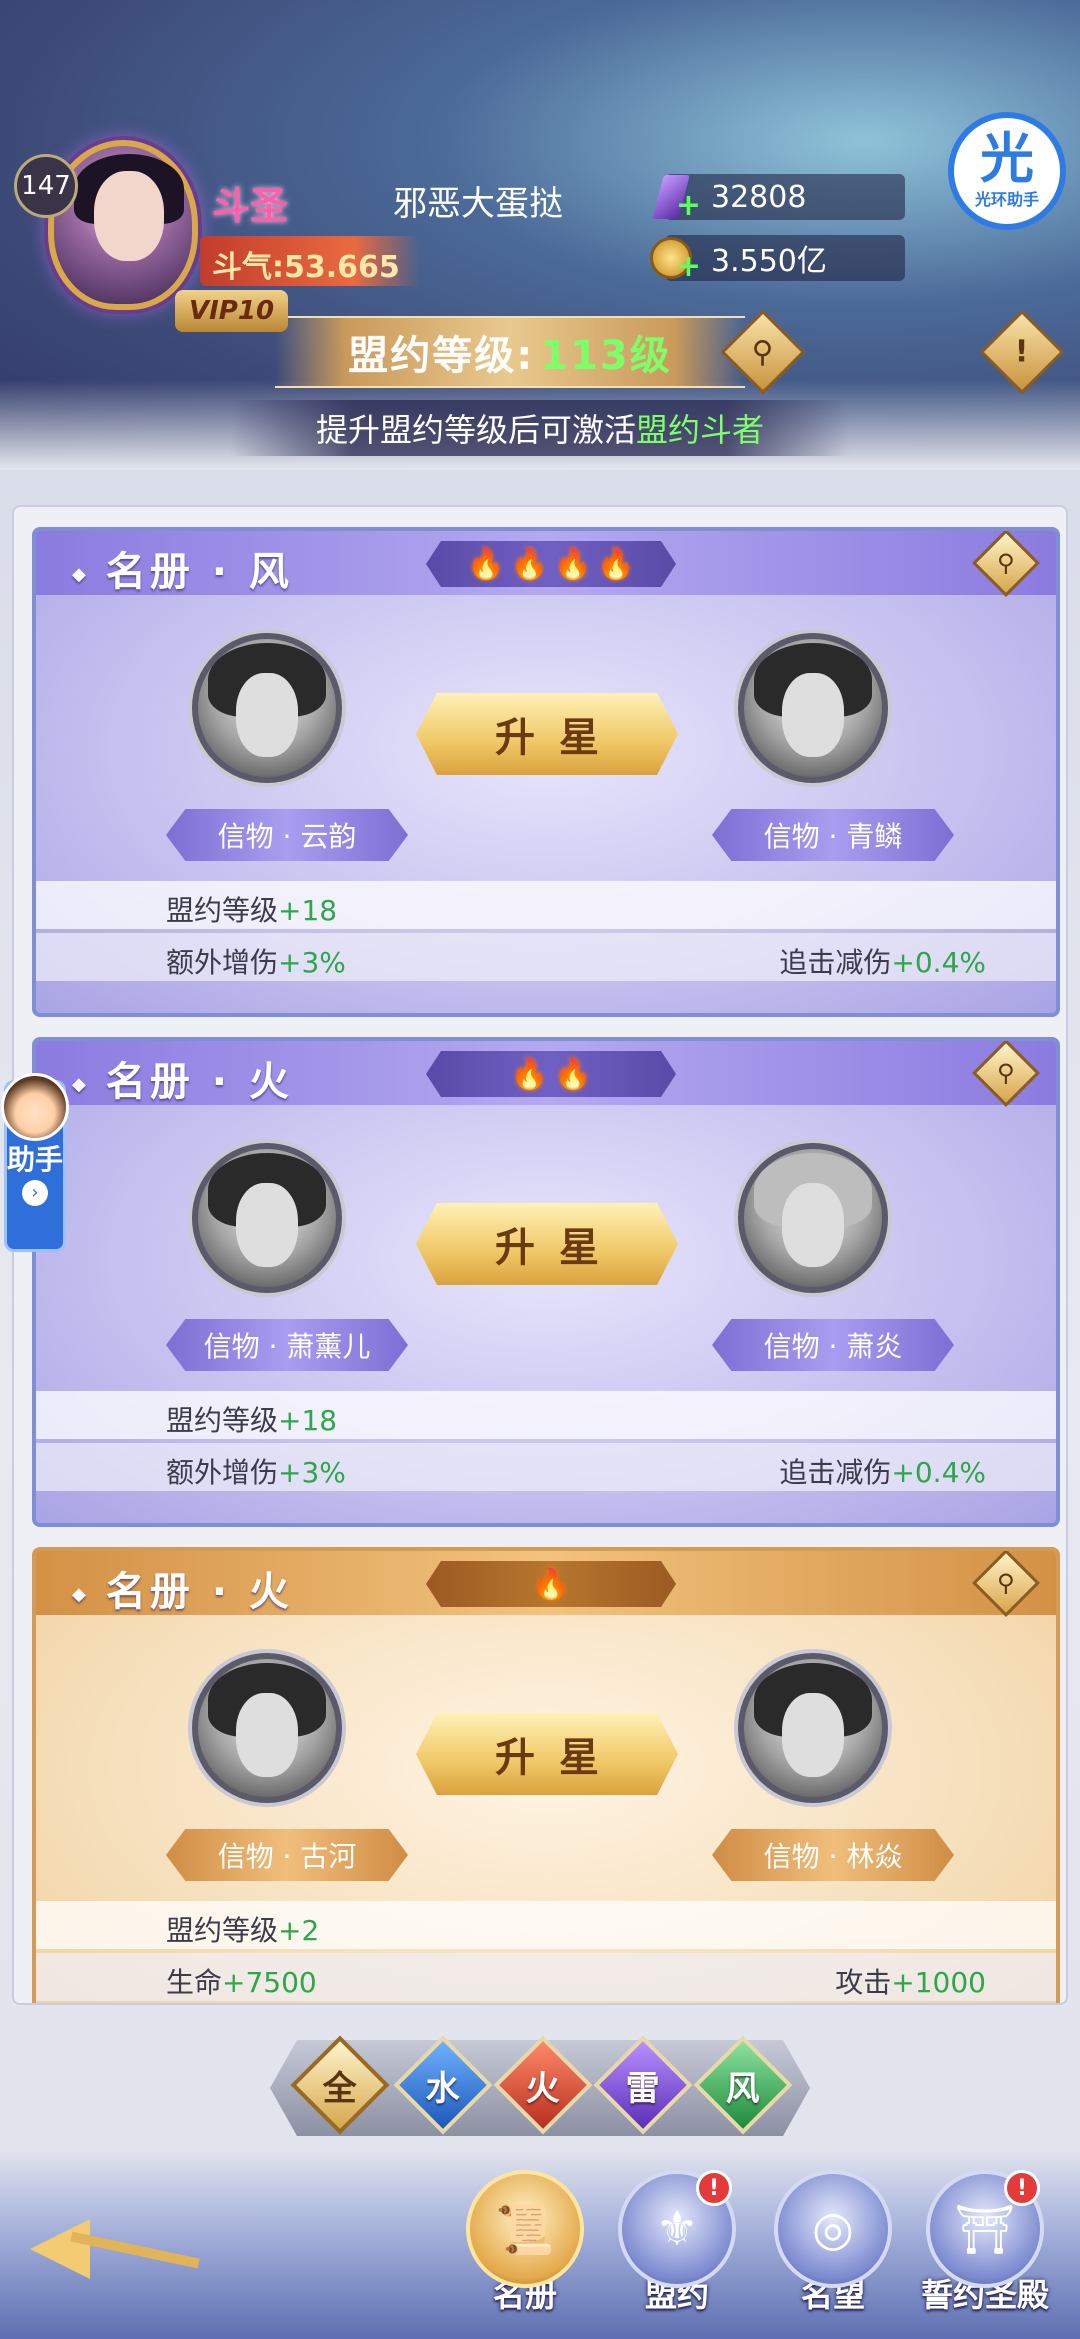  I want to click on rank-title: 斗圣, so click(250, 206).